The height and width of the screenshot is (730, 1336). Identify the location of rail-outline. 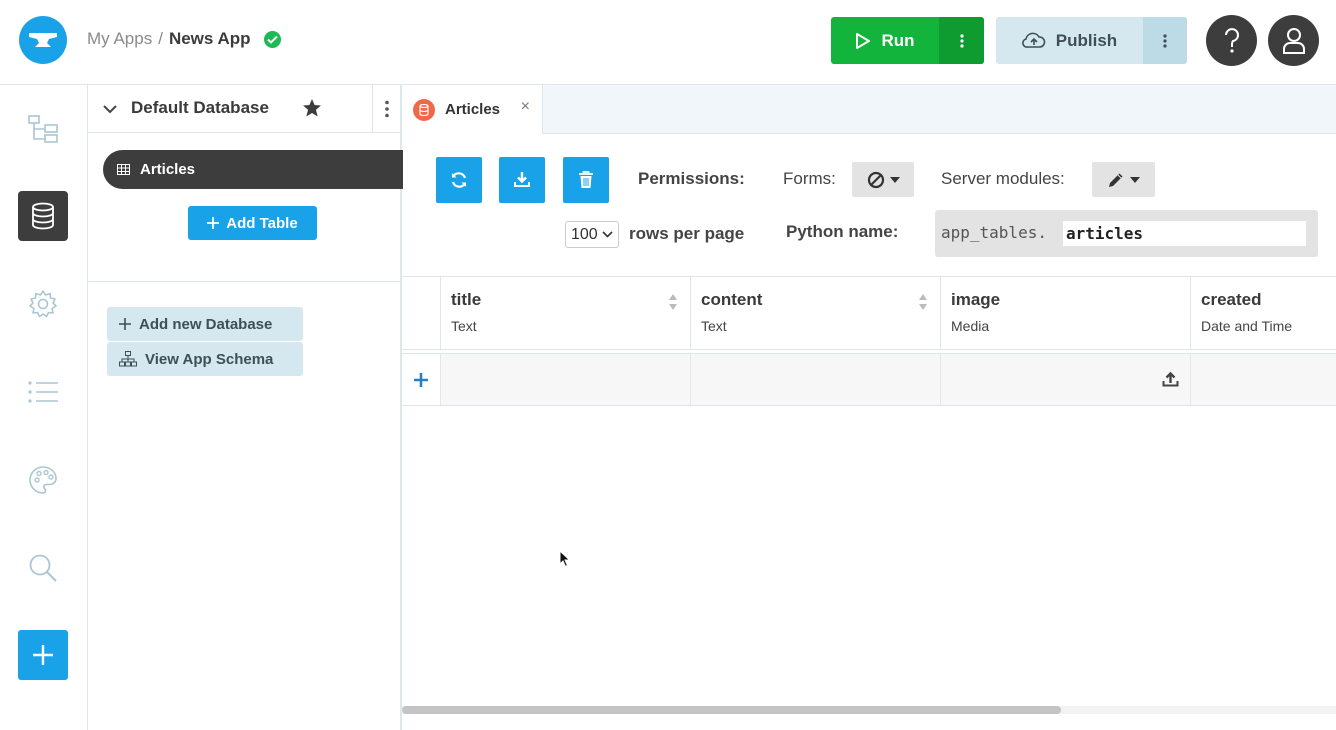
(43, 392).